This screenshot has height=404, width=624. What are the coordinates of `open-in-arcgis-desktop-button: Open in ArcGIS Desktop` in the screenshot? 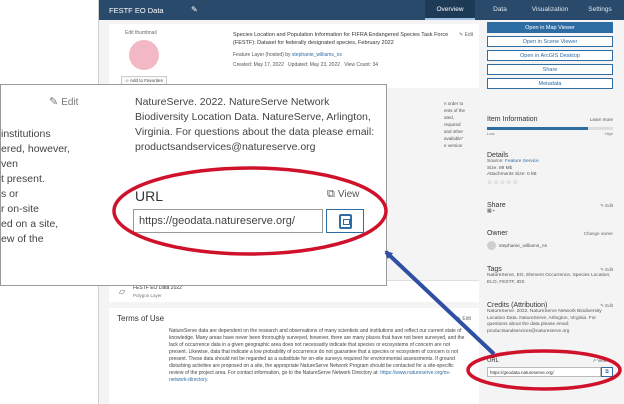 It's located at (550, 55).